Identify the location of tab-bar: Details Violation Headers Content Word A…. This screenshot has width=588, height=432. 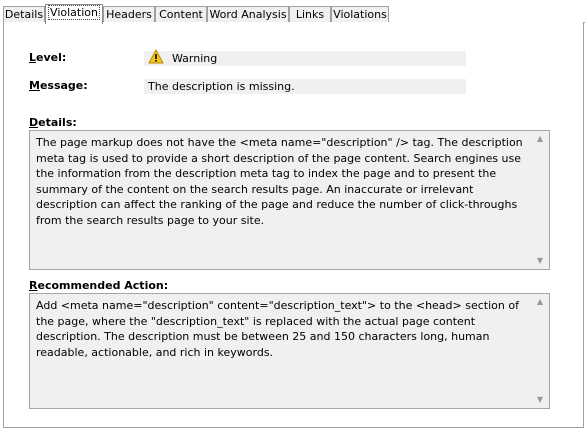
(294, 14).